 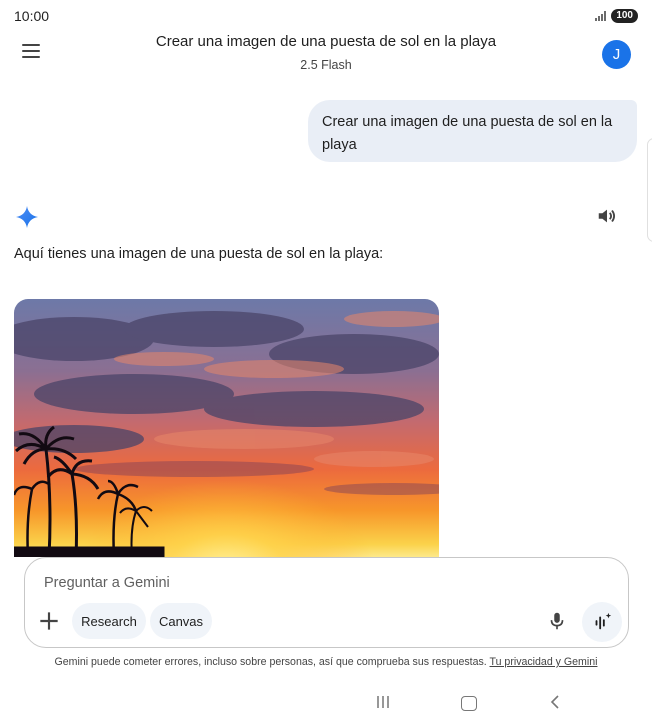 I want to click on signal-icon, so click(x=601, y=16).